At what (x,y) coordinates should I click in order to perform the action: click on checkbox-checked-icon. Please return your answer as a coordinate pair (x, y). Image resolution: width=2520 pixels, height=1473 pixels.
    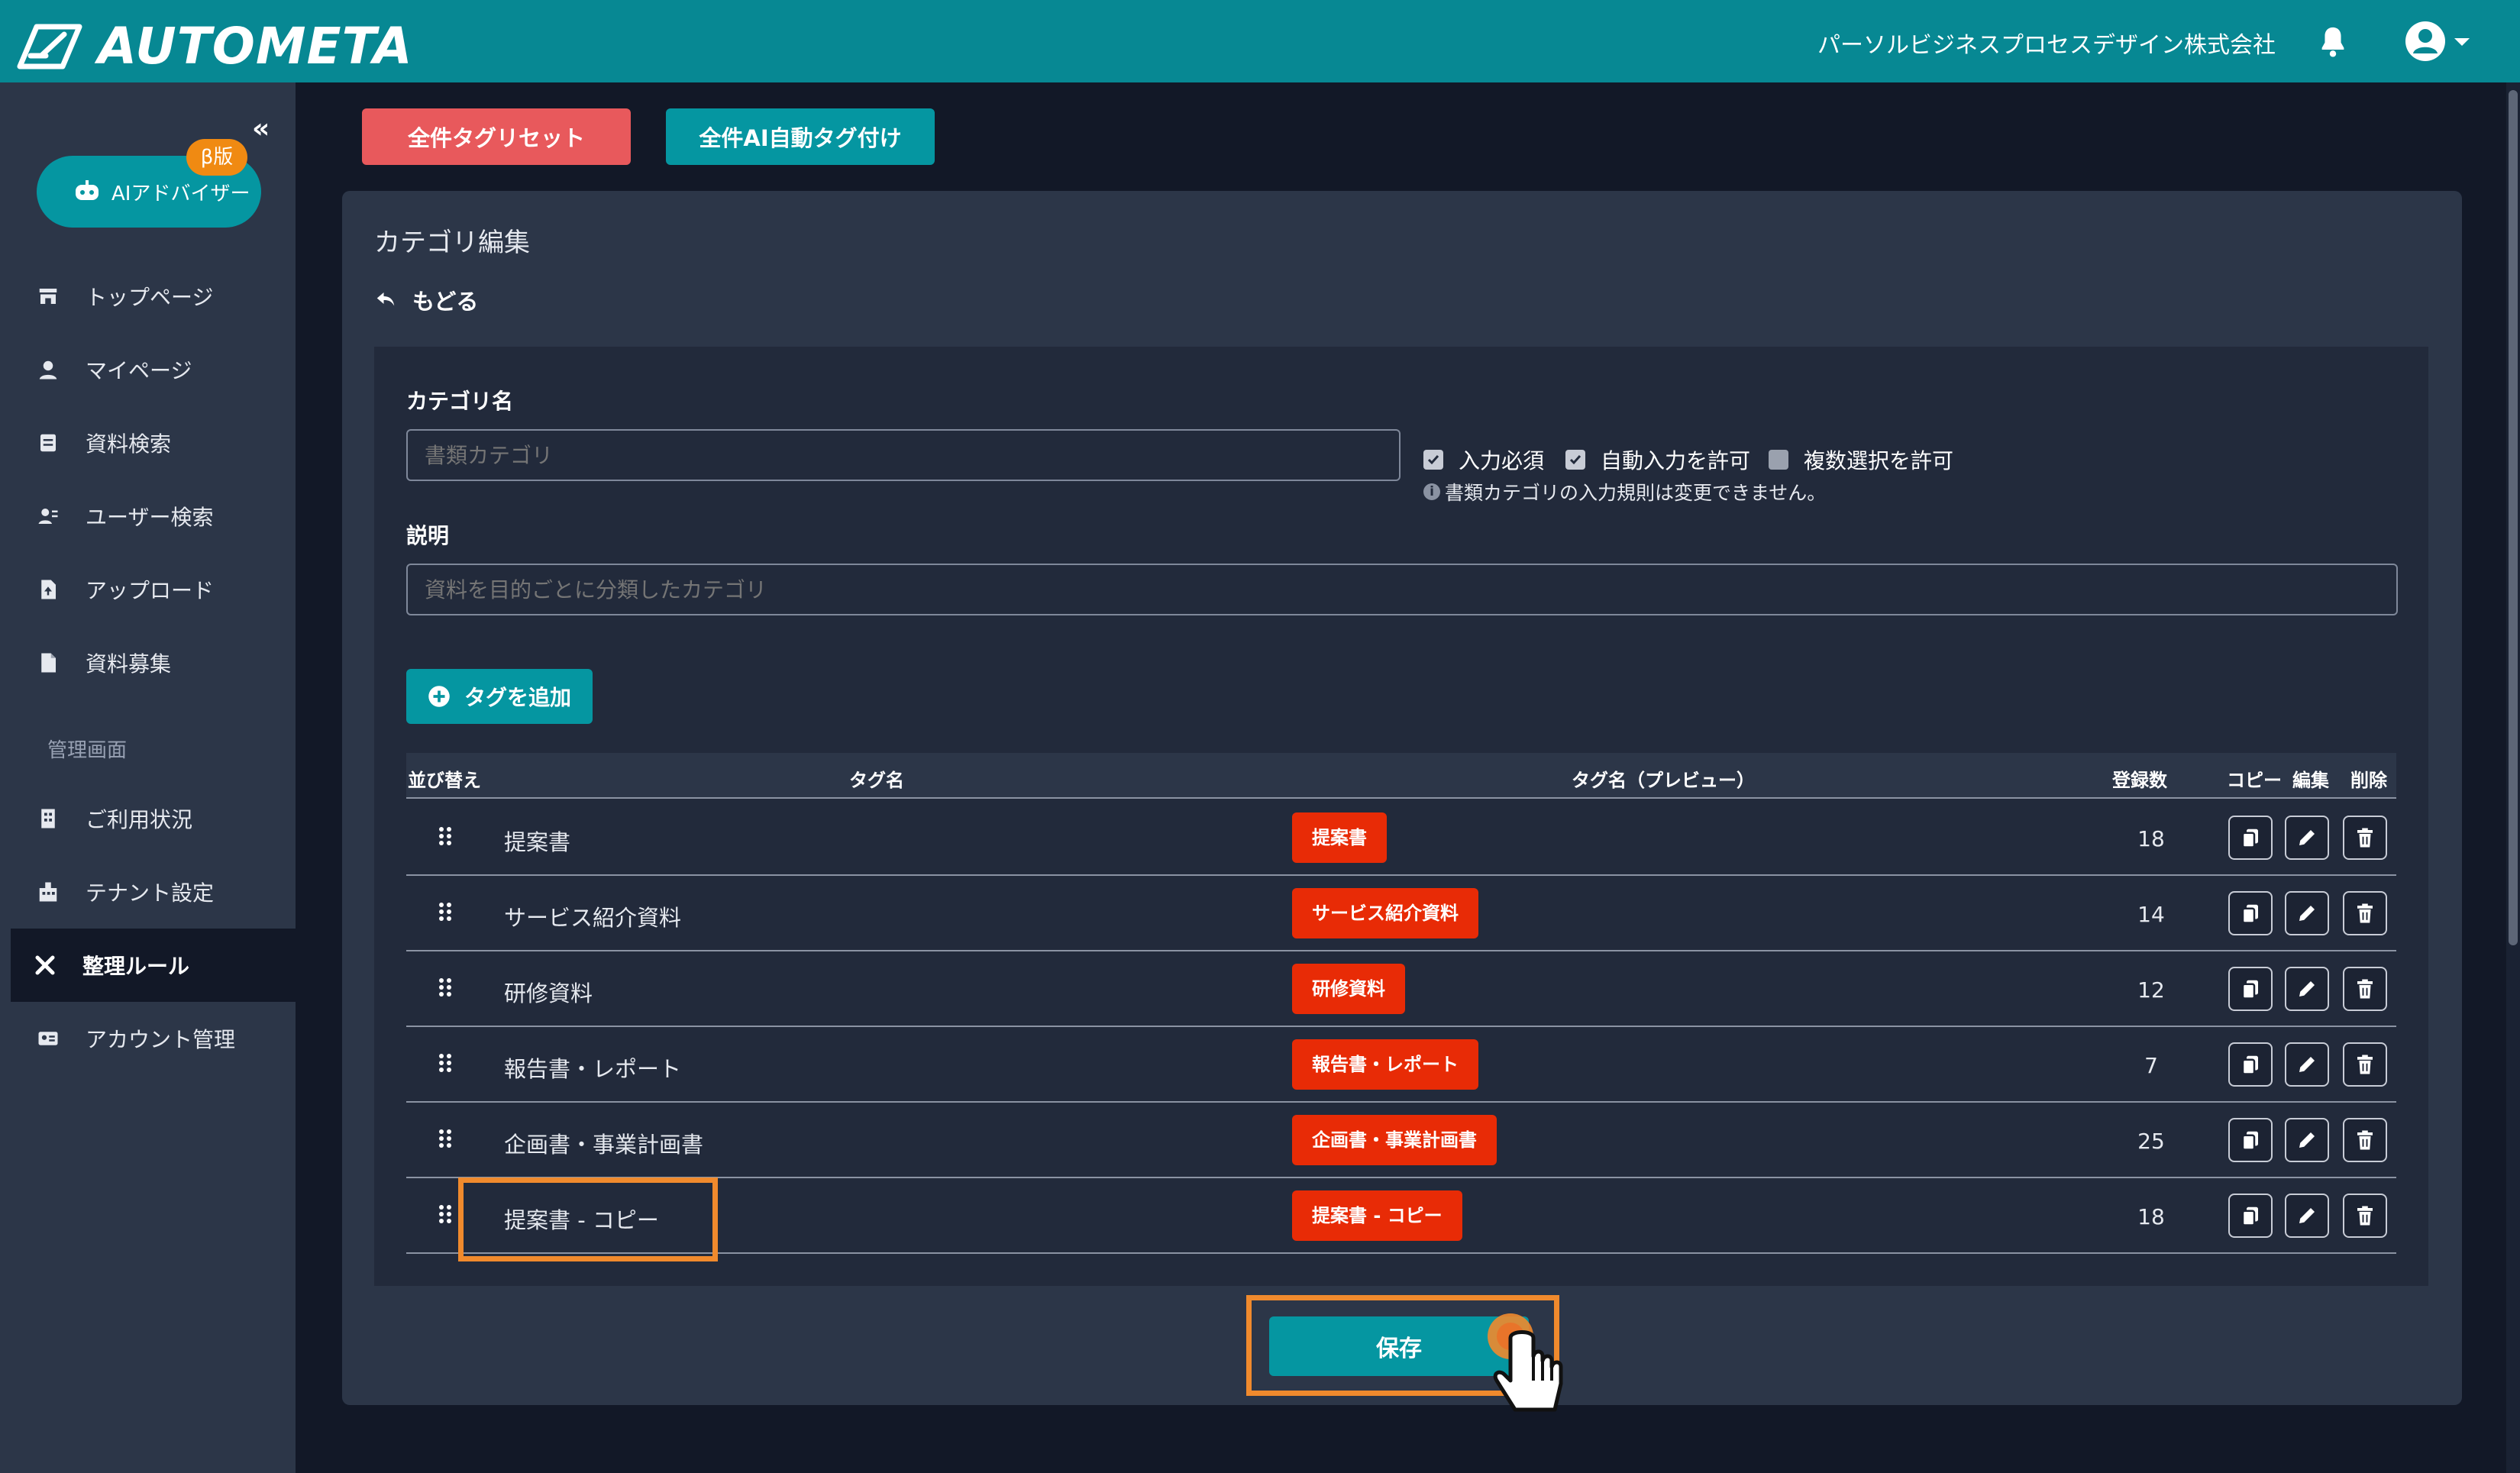
    Looking at the image, I should click on (1433, 460).